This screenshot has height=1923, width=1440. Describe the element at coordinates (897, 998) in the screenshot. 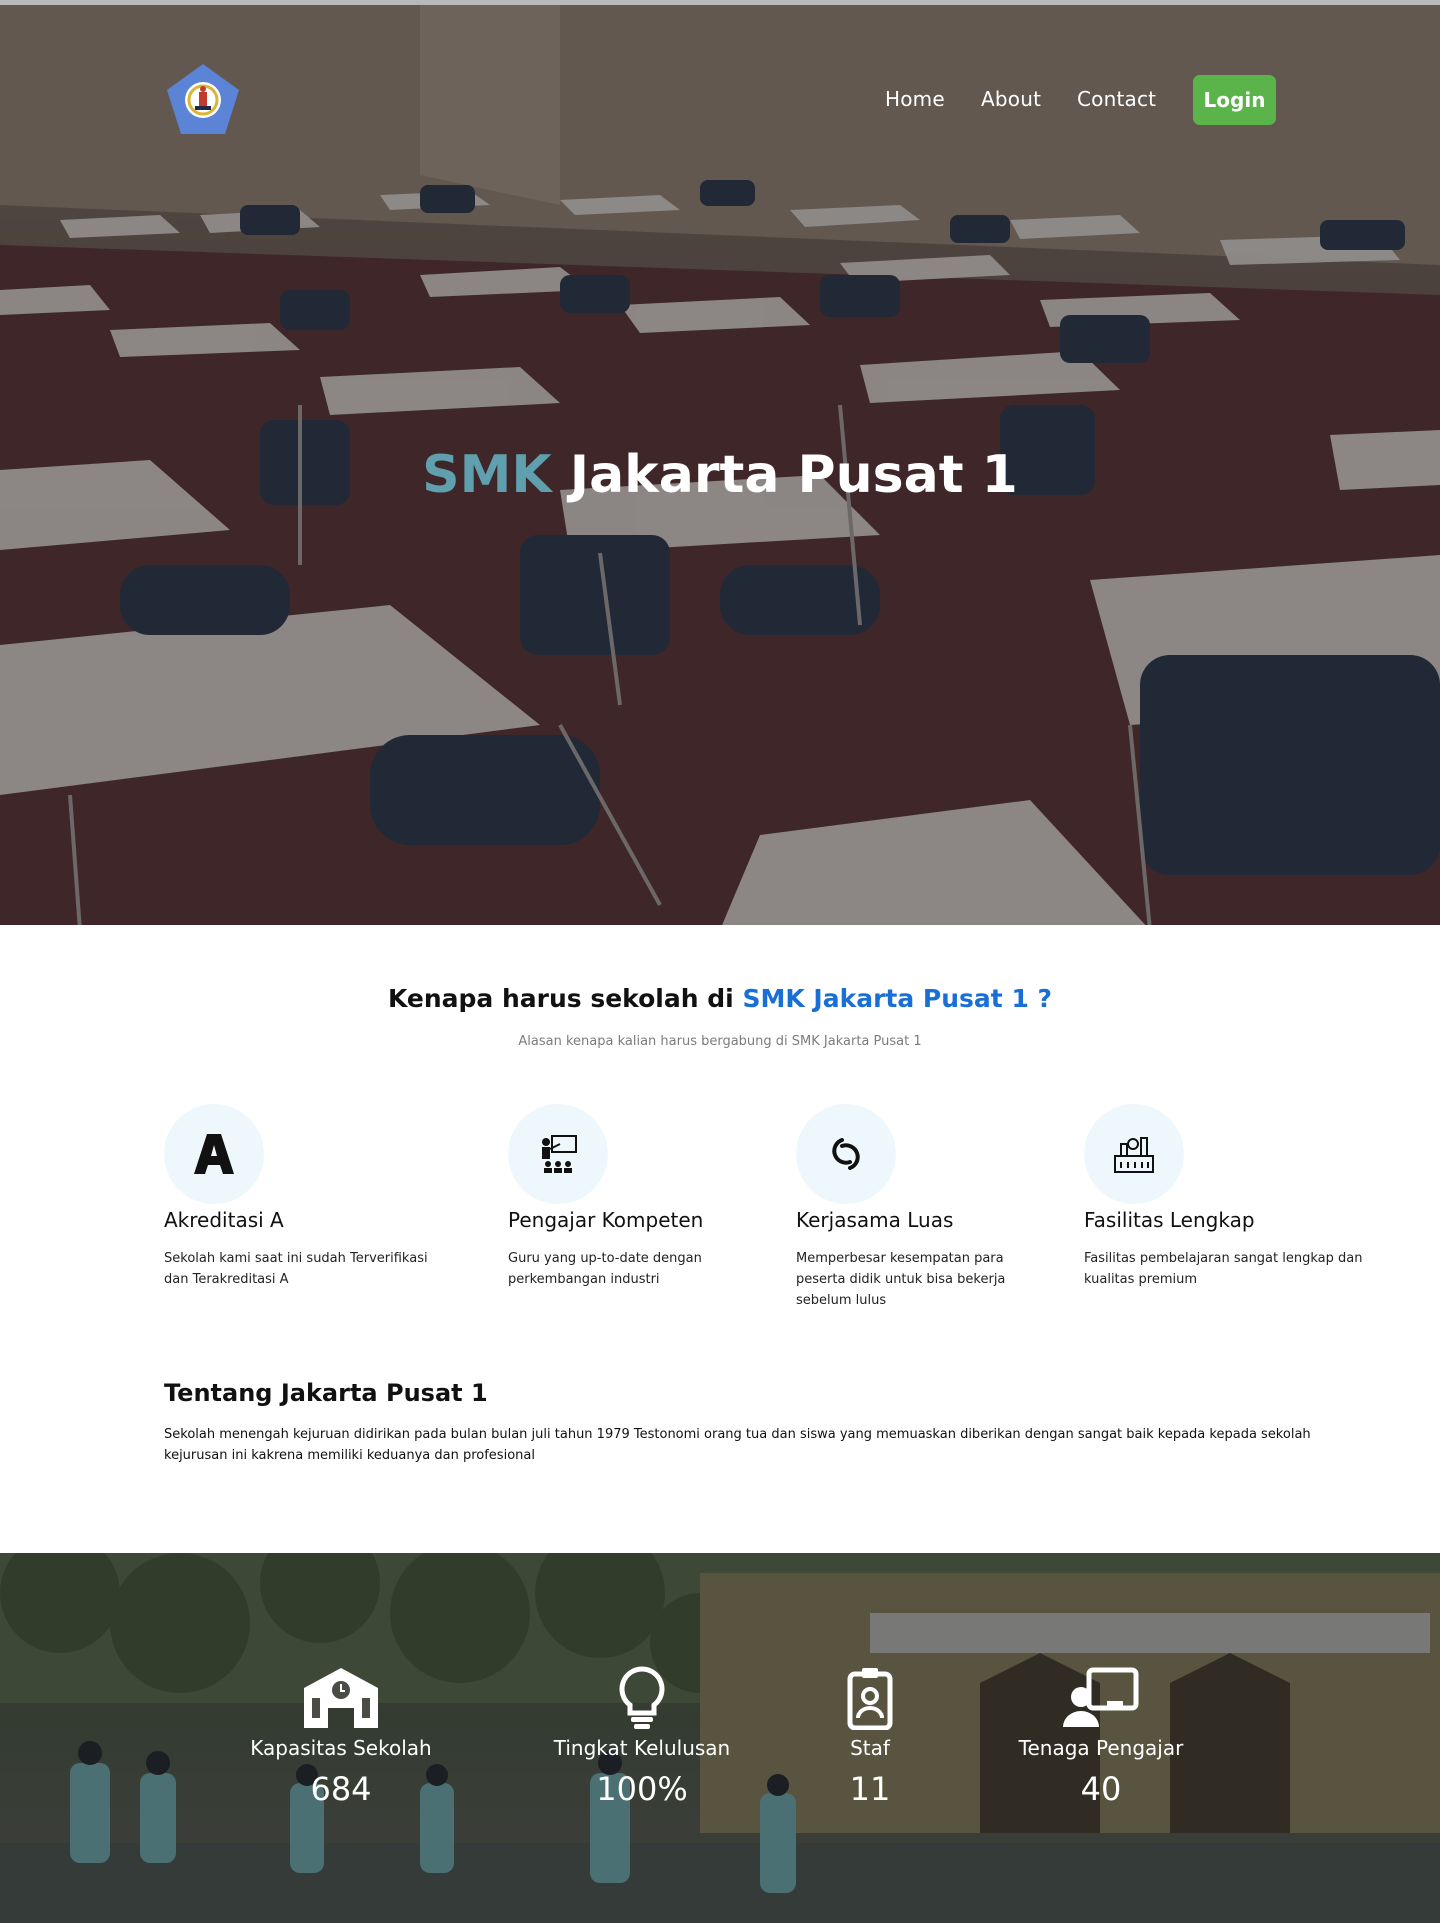

I see `why-title-accent: SMK Jakarta Pusat 1 ?` at that location.